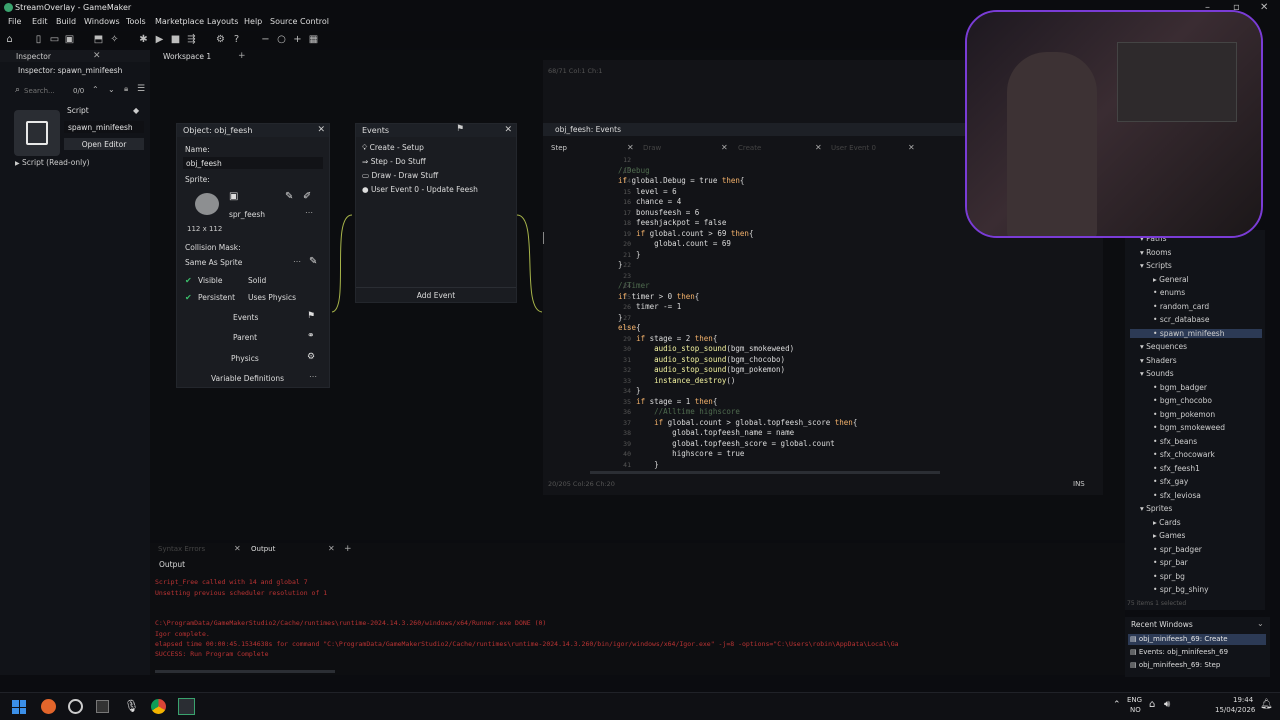 The height and width of the screenshot is (720, 1280). What do you see at coordinates (667, 401) in the screenshot?
I see `code-line: if stage = 1 then{` at bounding box center [667, 401].